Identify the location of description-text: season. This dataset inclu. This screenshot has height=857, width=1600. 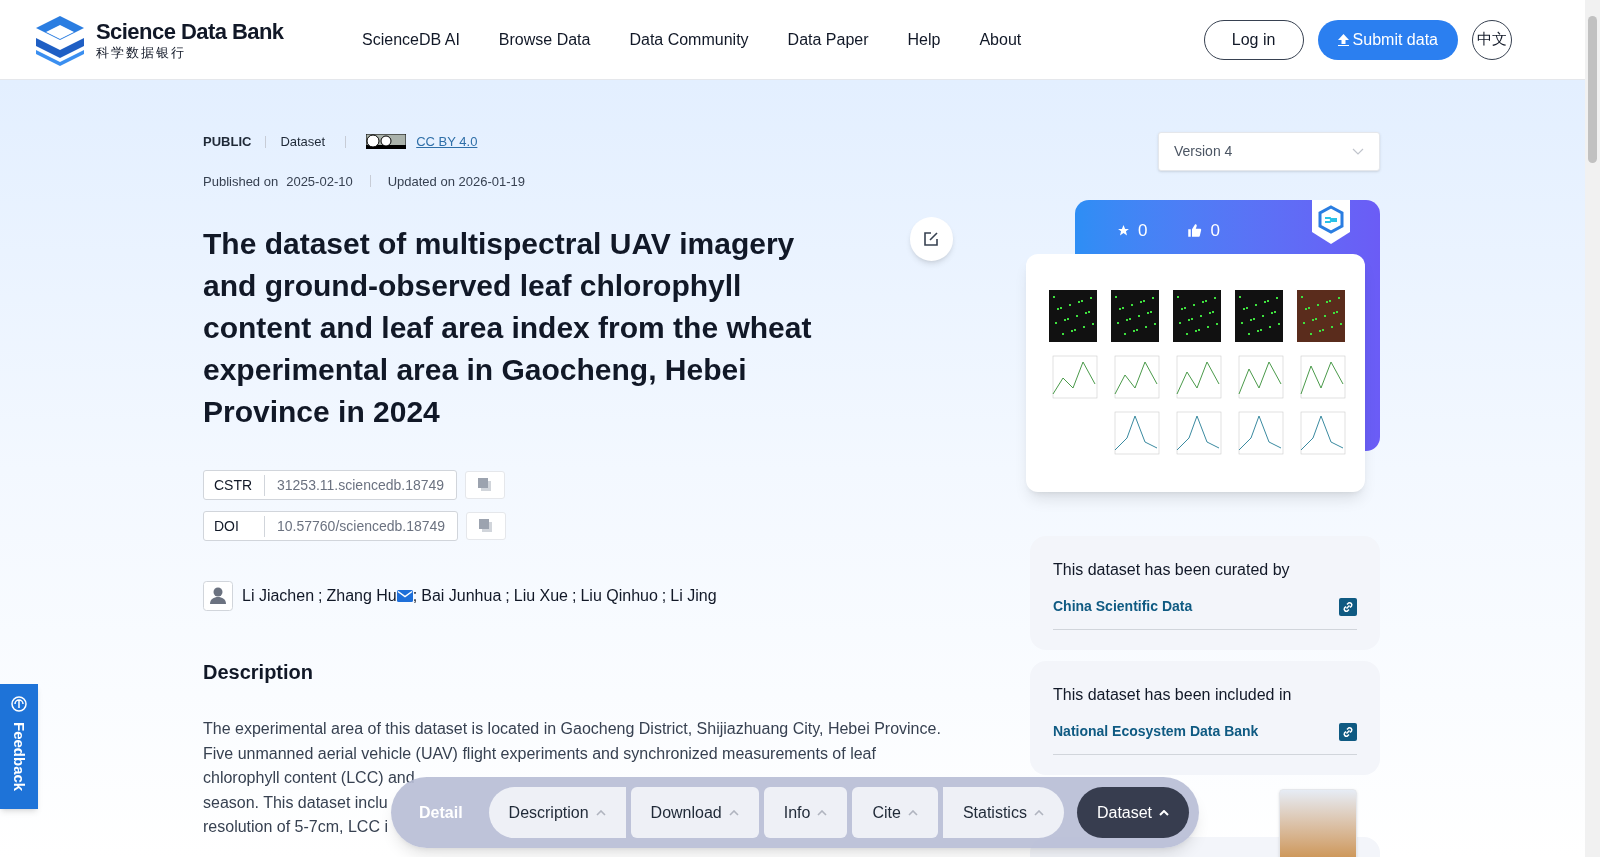
(295, 802).